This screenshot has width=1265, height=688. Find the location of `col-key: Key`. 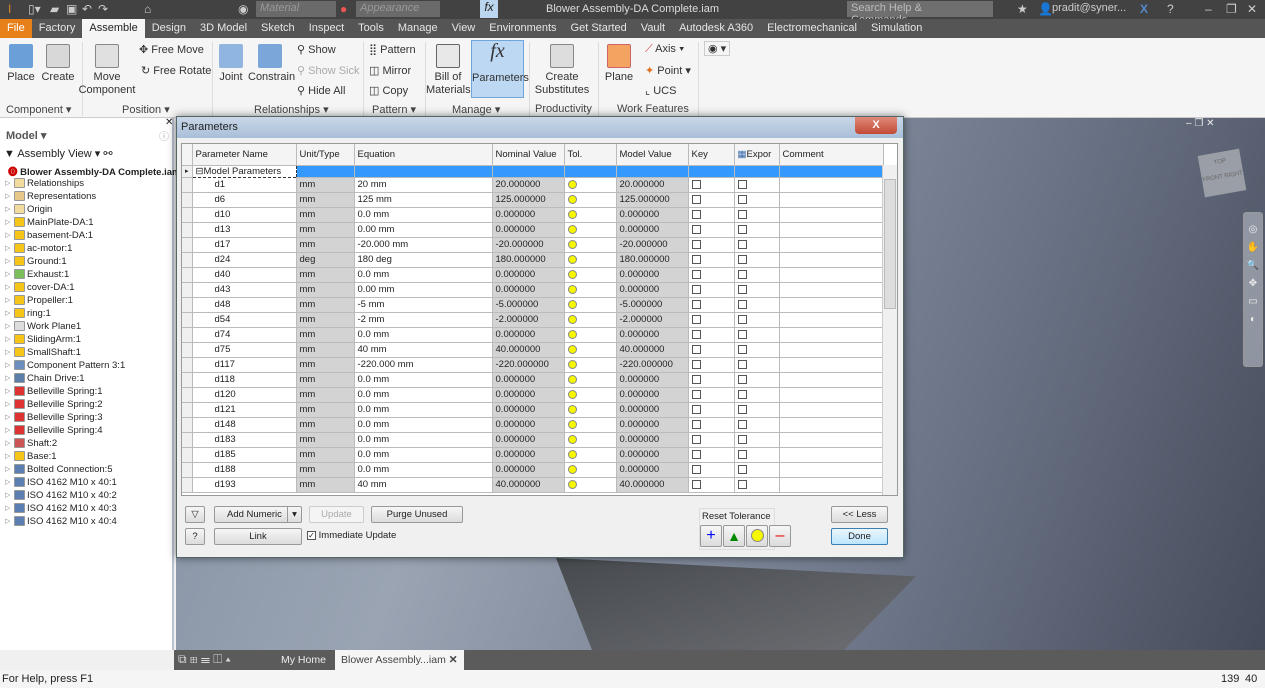

col-key: Key is located at coordinates (711, 155).